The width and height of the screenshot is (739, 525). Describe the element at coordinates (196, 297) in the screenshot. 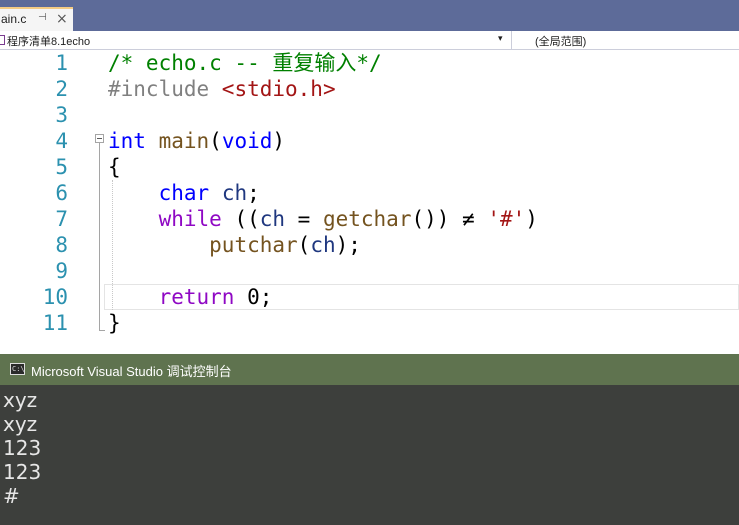

I see `code-token: return` at that location.